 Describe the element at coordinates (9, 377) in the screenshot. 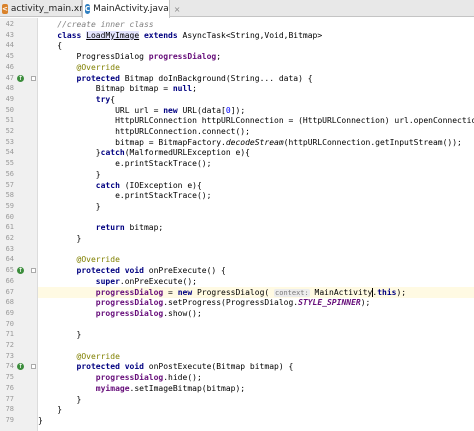

I see `line-number: 75` at that location.